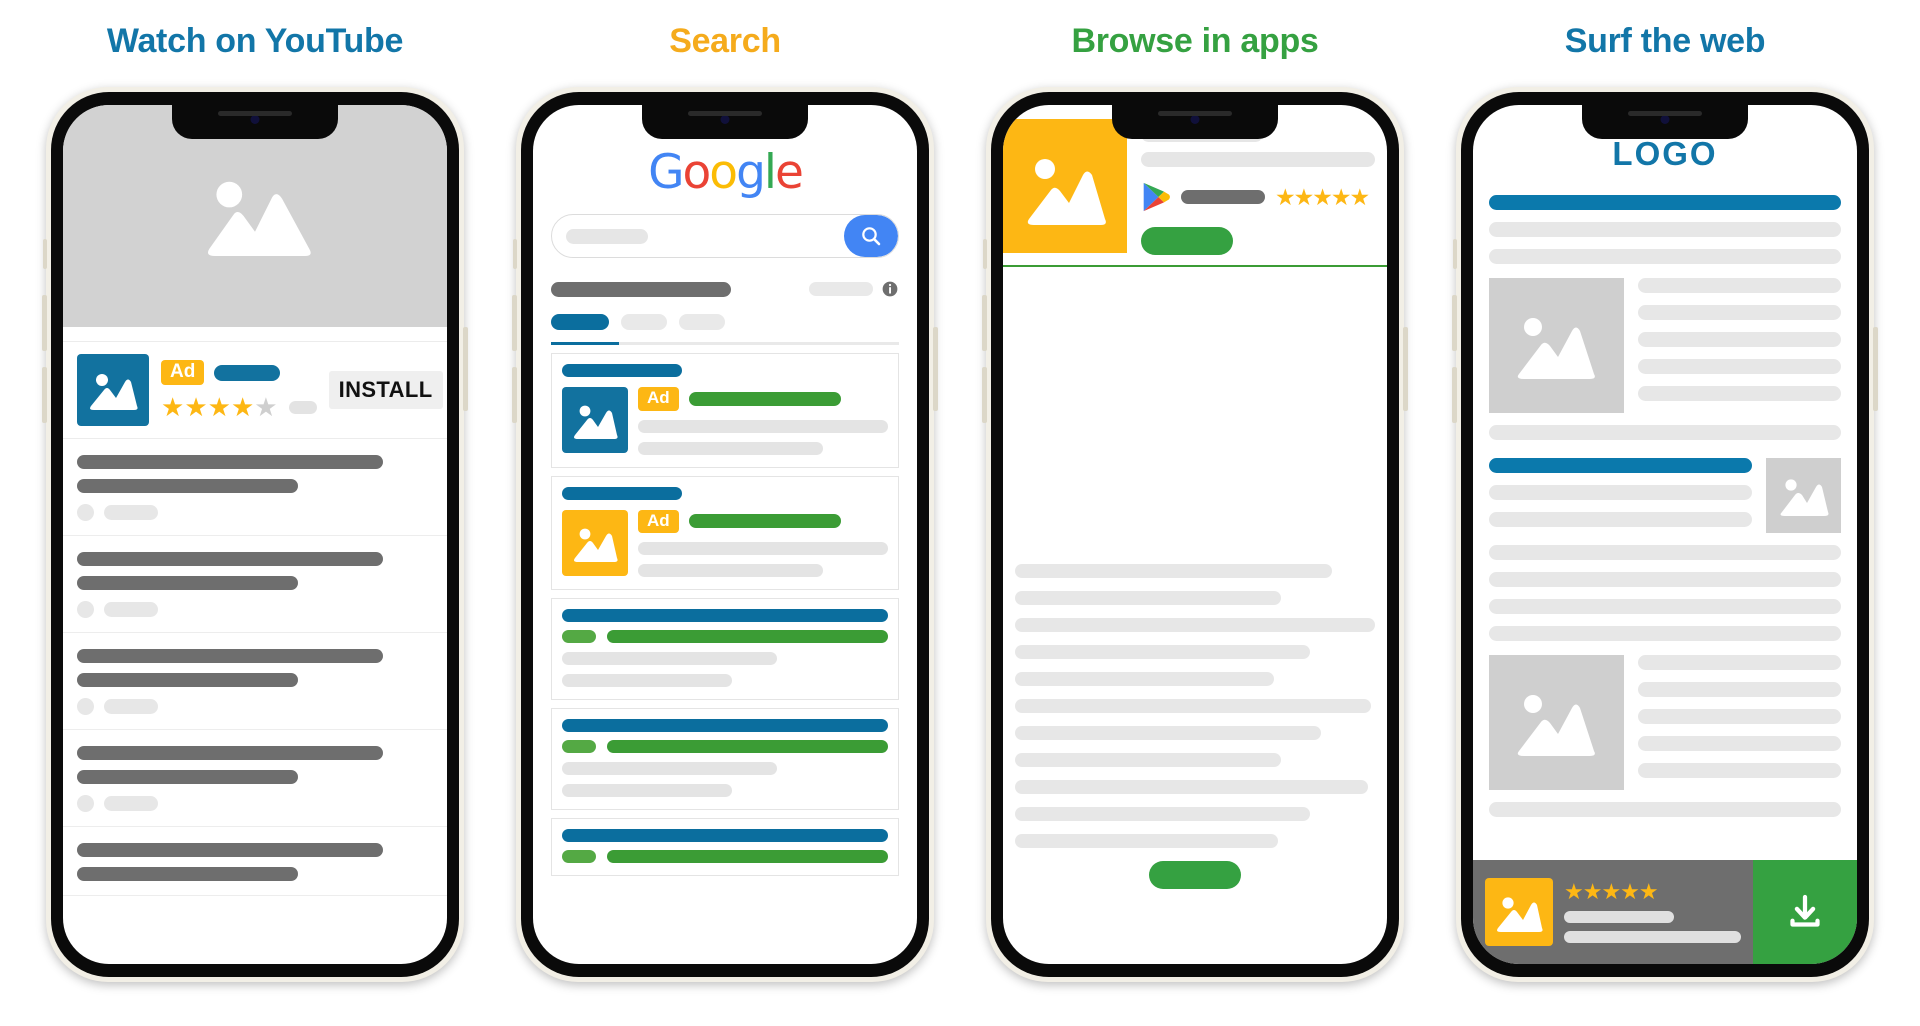 This screenshot has width=1920, height=1026. Describe the element at coordinates (585, 343) in the screenshot. I see `tab-active-indicator` at that location.